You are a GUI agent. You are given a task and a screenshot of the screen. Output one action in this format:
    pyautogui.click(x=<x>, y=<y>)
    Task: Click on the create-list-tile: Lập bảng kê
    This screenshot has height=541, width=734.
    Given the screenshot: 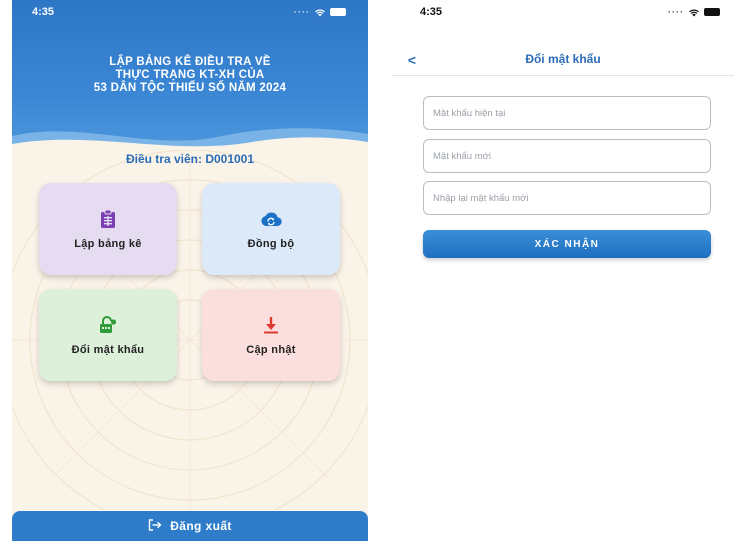 What is the action you would take?
    pyautogui.click(x=108, y=229)
    